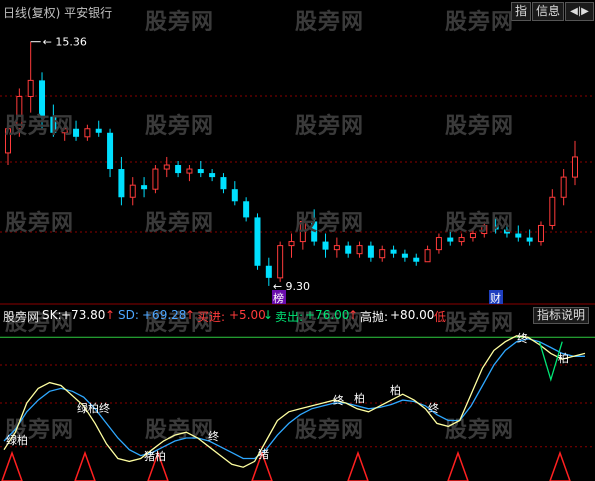 Image resolution: width=595 pixels, height=481 pixels. I want to click on signal-label: 猪柏, so click(155, 456).